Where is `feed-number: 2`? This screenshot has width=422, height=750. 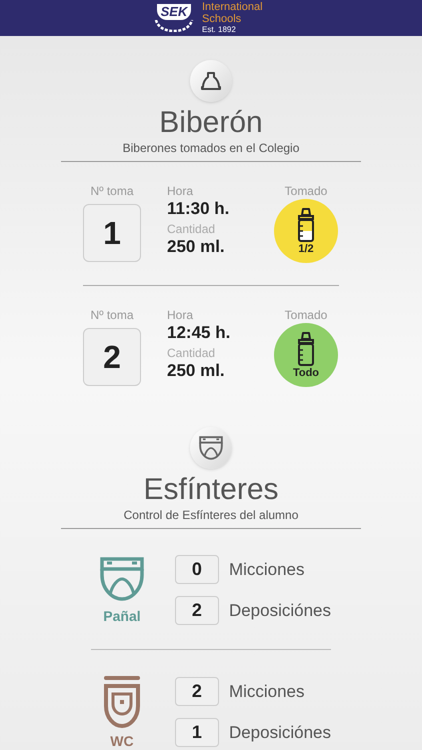
feed-number: 2 is located at coordinates (112, 357).